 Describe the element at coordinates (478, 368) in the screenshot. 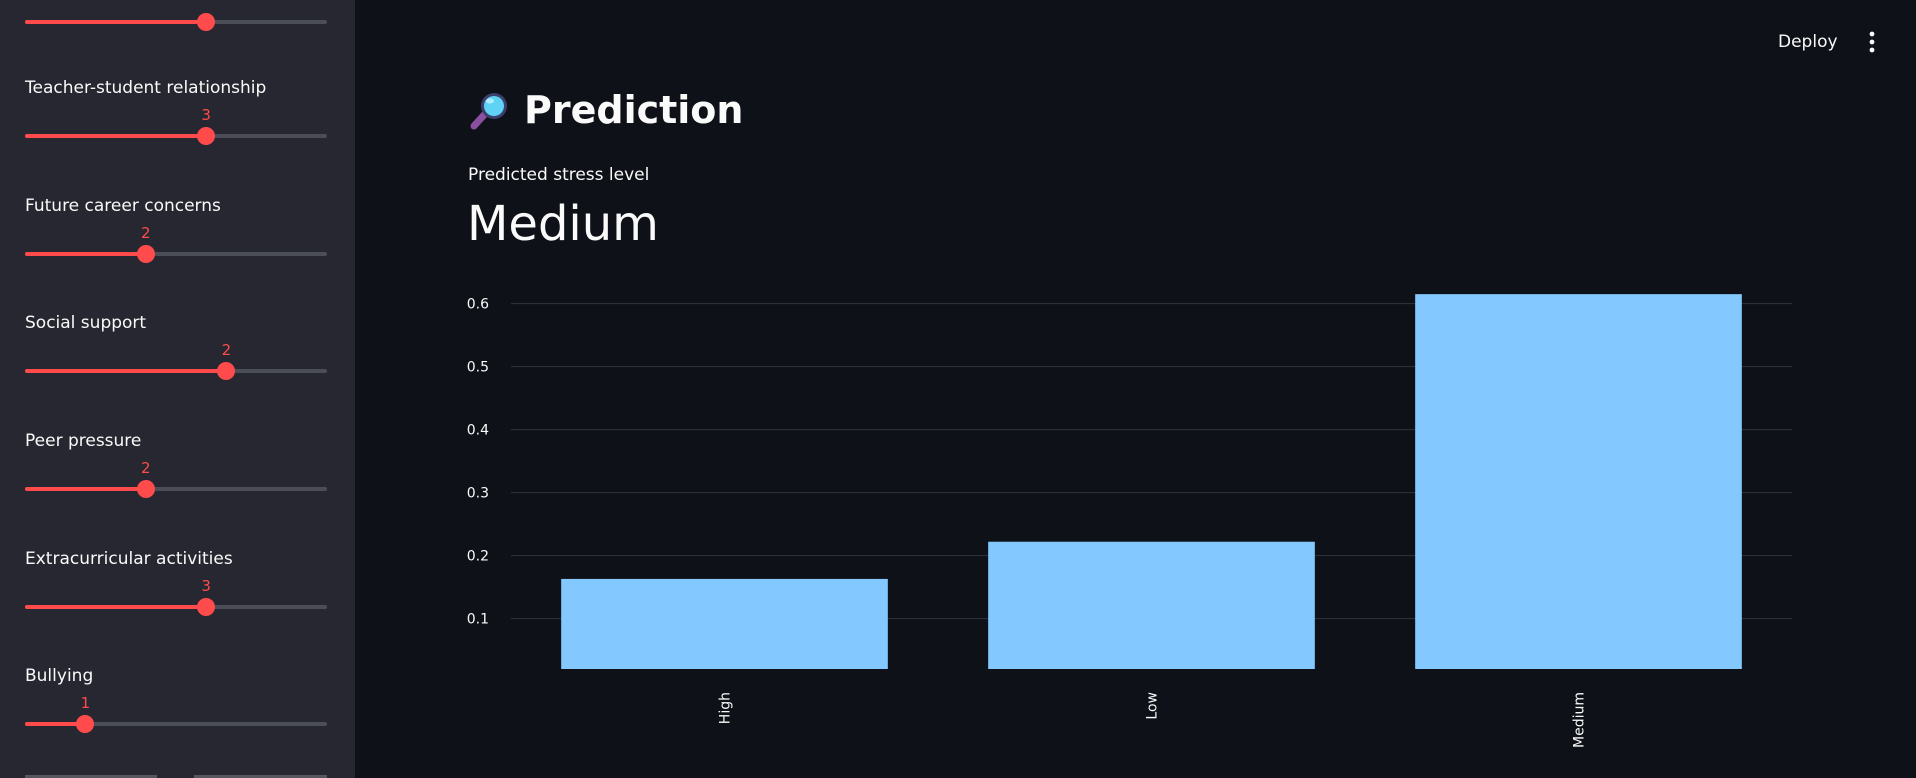

I see `chart-y-tick-label: 0.5` at that location.